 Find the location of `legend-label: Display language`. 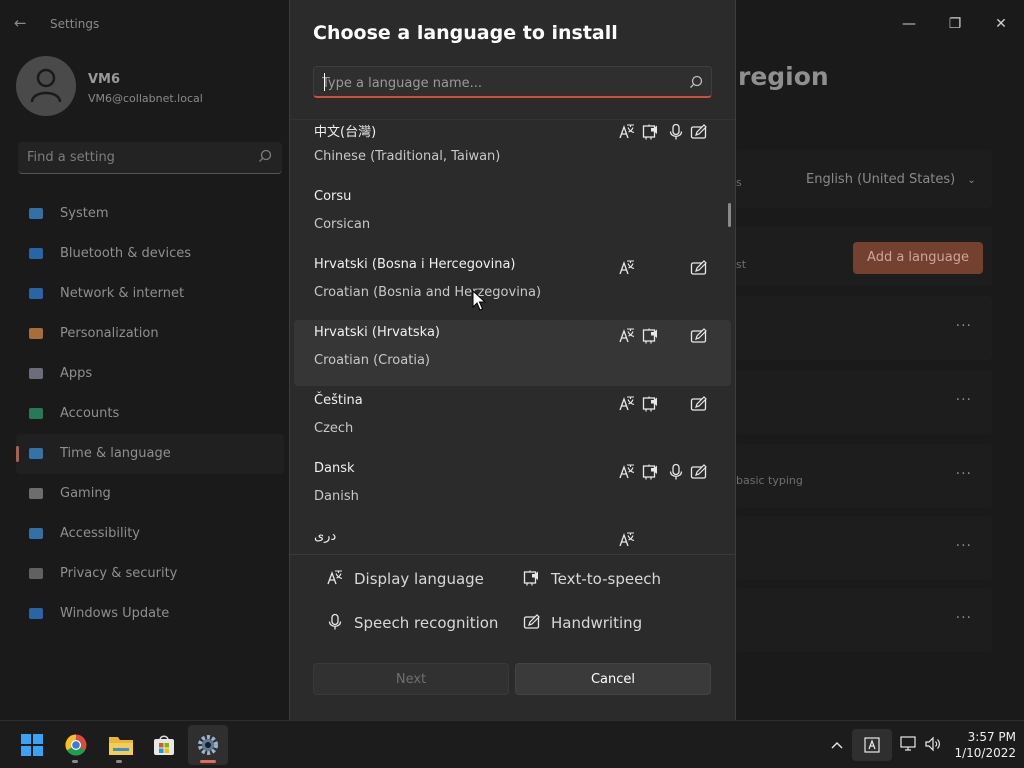

legend-label: Display language is located at coordinates (419, 579).